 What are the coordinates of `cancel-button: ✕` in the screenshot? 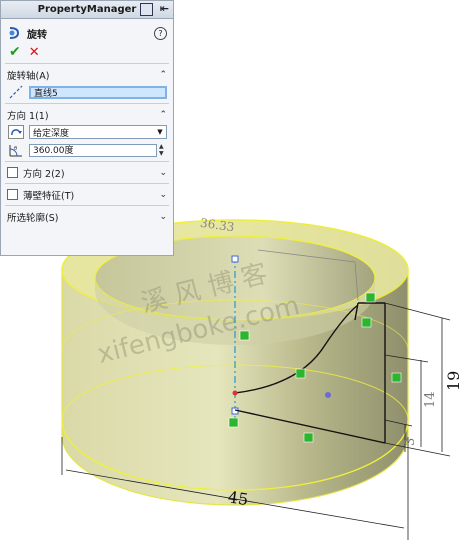 It's located at (34, 52).